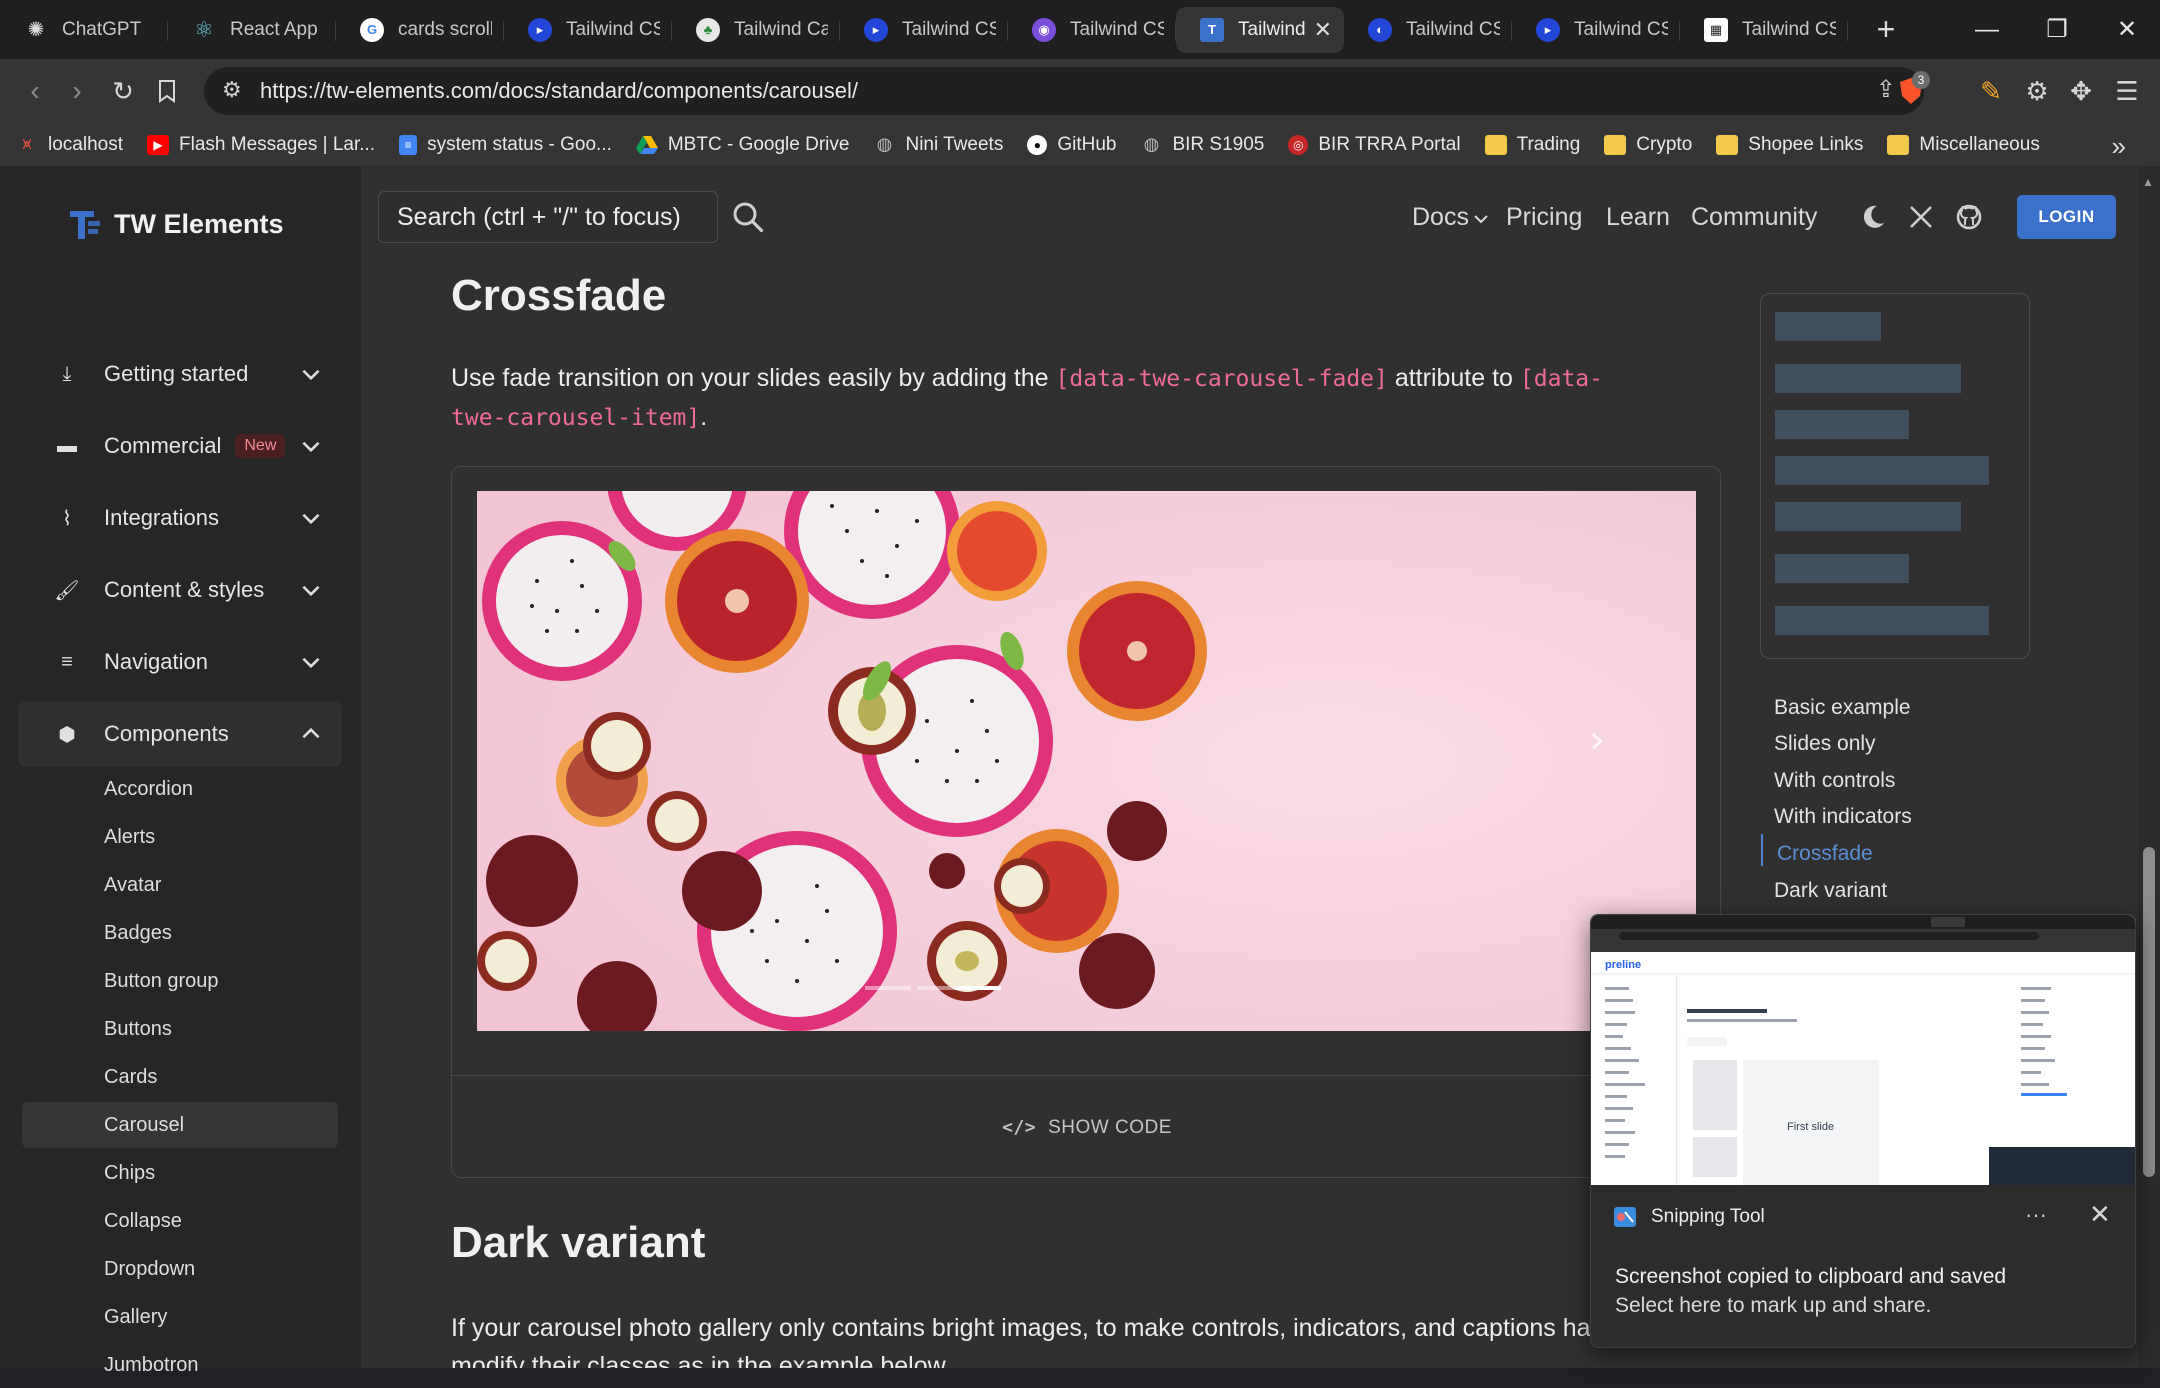  What do you see at coordinates (180, 1173) in the screenshot?
I see `sidebar-item-chips: Chips` at bounding box center [180, 1173].